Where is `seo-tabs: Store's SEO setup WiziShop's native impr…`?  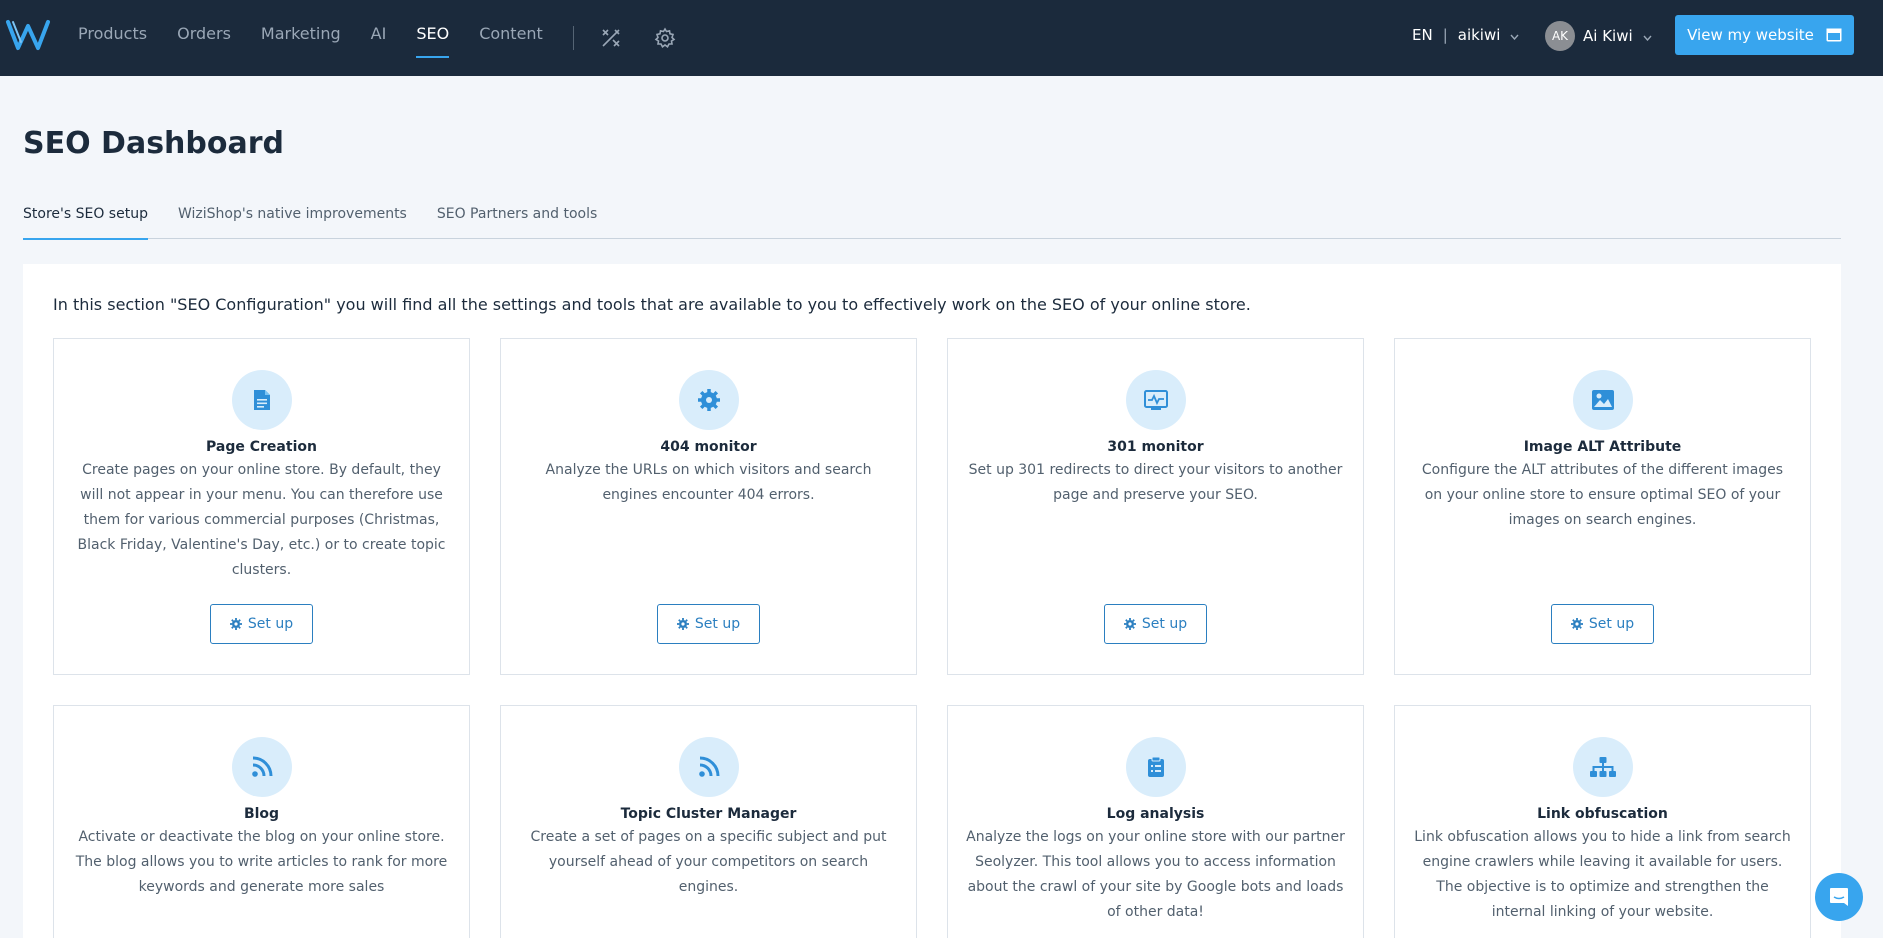 seo-tabs: Store's SEO setup WiziShop's native impr… is located at coordinates (932, 221).